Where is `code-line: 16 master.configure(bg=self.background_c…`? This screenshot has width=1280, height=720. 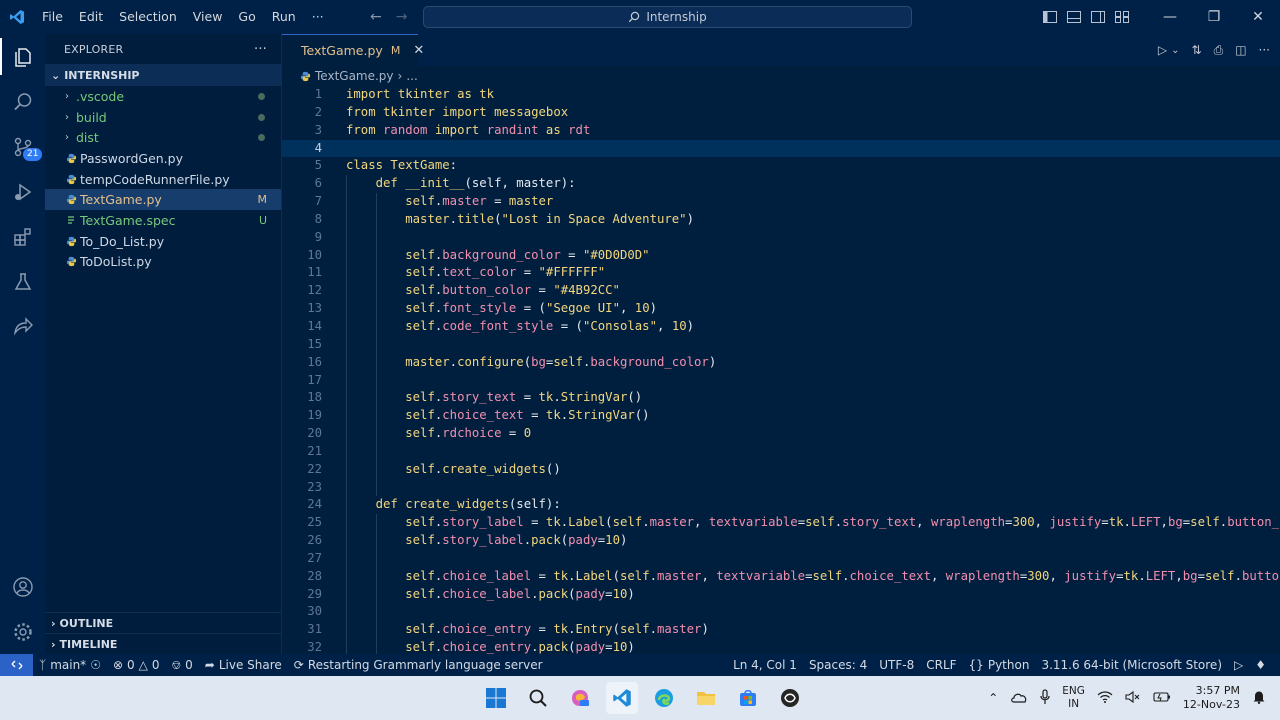
code-line: 16 master.configure(bg=self.background_c… is located at coordinates (781, 362).